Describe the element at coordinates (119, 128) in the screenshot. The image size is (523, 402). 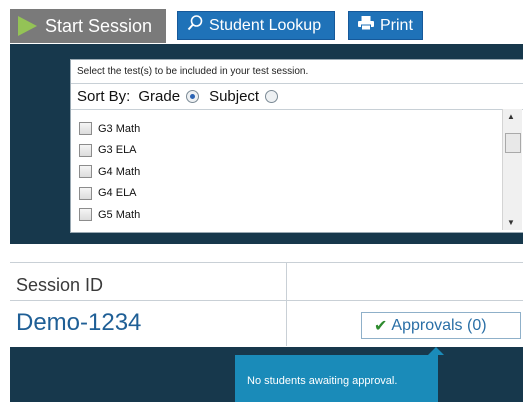
I see `test-label: G3 Math` at that location.